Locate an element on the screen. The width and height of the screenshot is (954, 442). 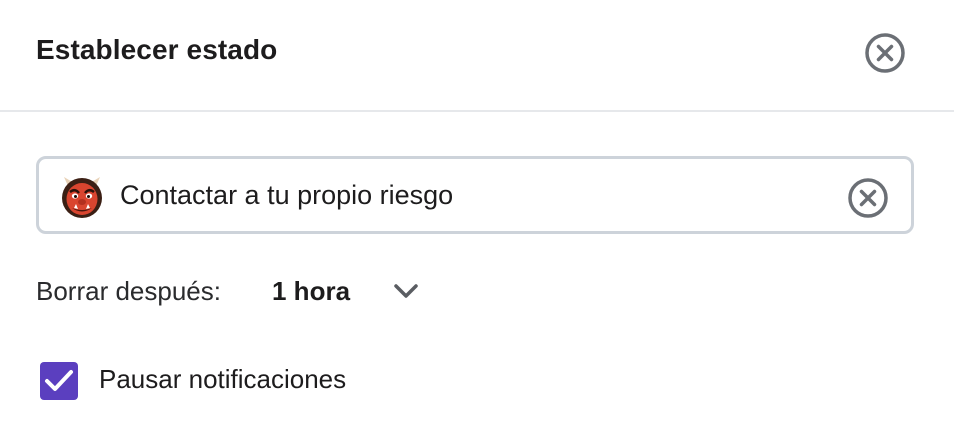
pause-notifications-label: Pausar notificaciones is located at coordinates (222, 379).